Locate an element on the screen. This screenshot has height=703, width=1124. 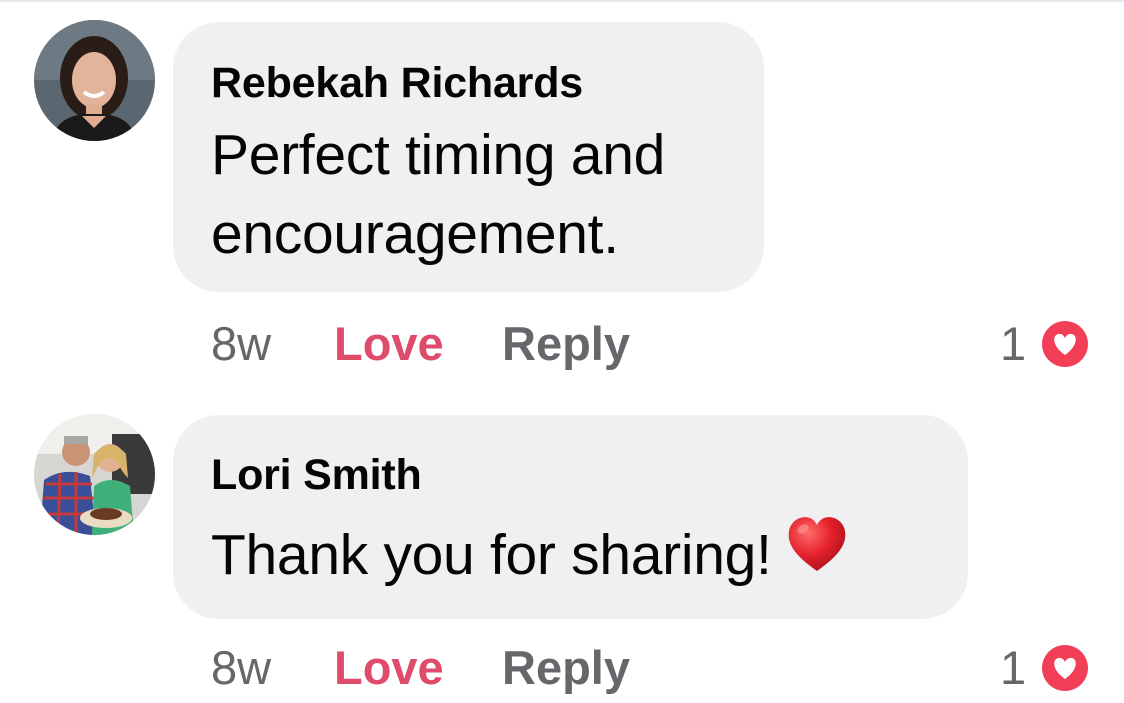
profile-photo-woman is located at coordinates (94, 80).